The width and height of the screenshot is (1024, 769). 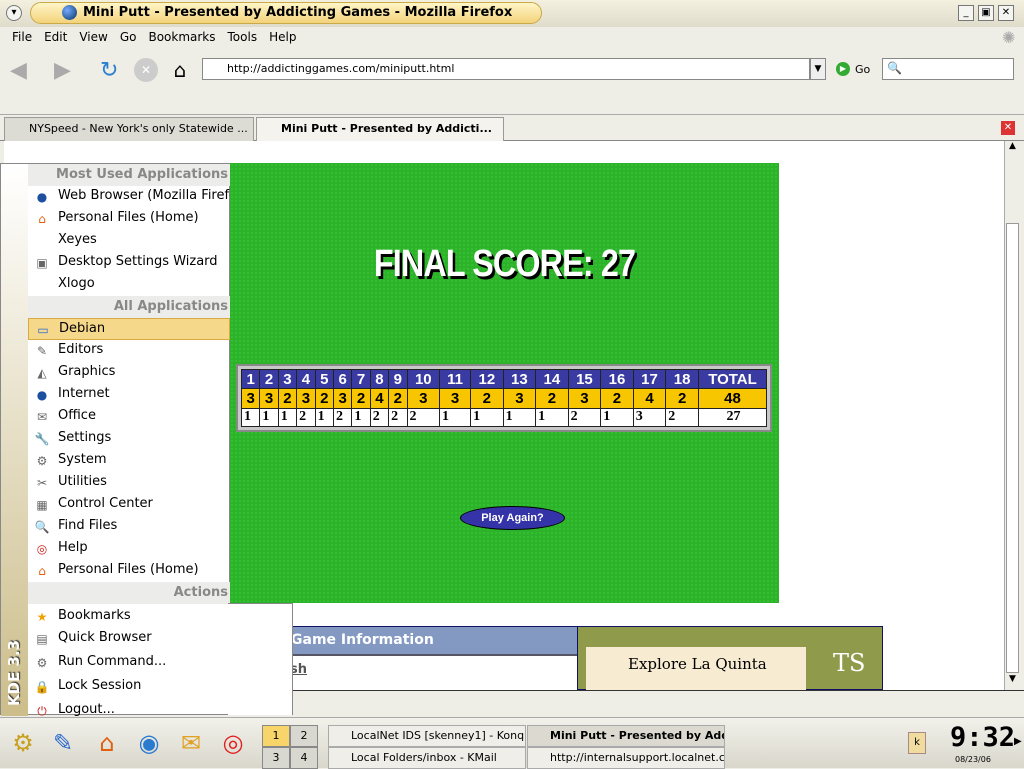 What do you see at coordinates (1006, 13) in the screenshot?
I see `close-button: ✕` at bounding box center [1006, 13].